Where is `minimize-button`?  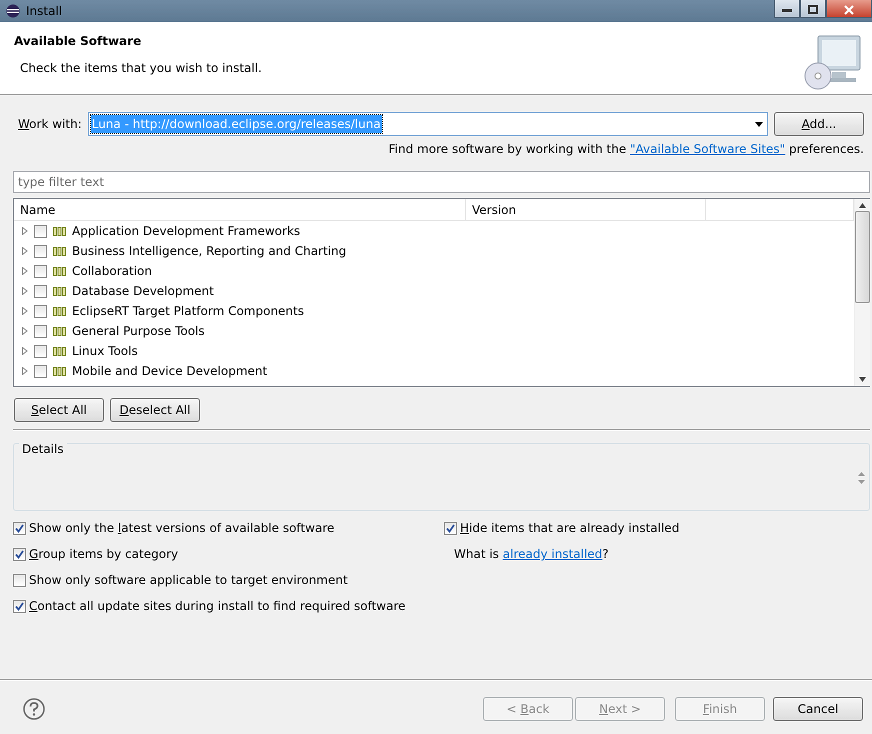 minimize-button is located at coordinates (787, 9).